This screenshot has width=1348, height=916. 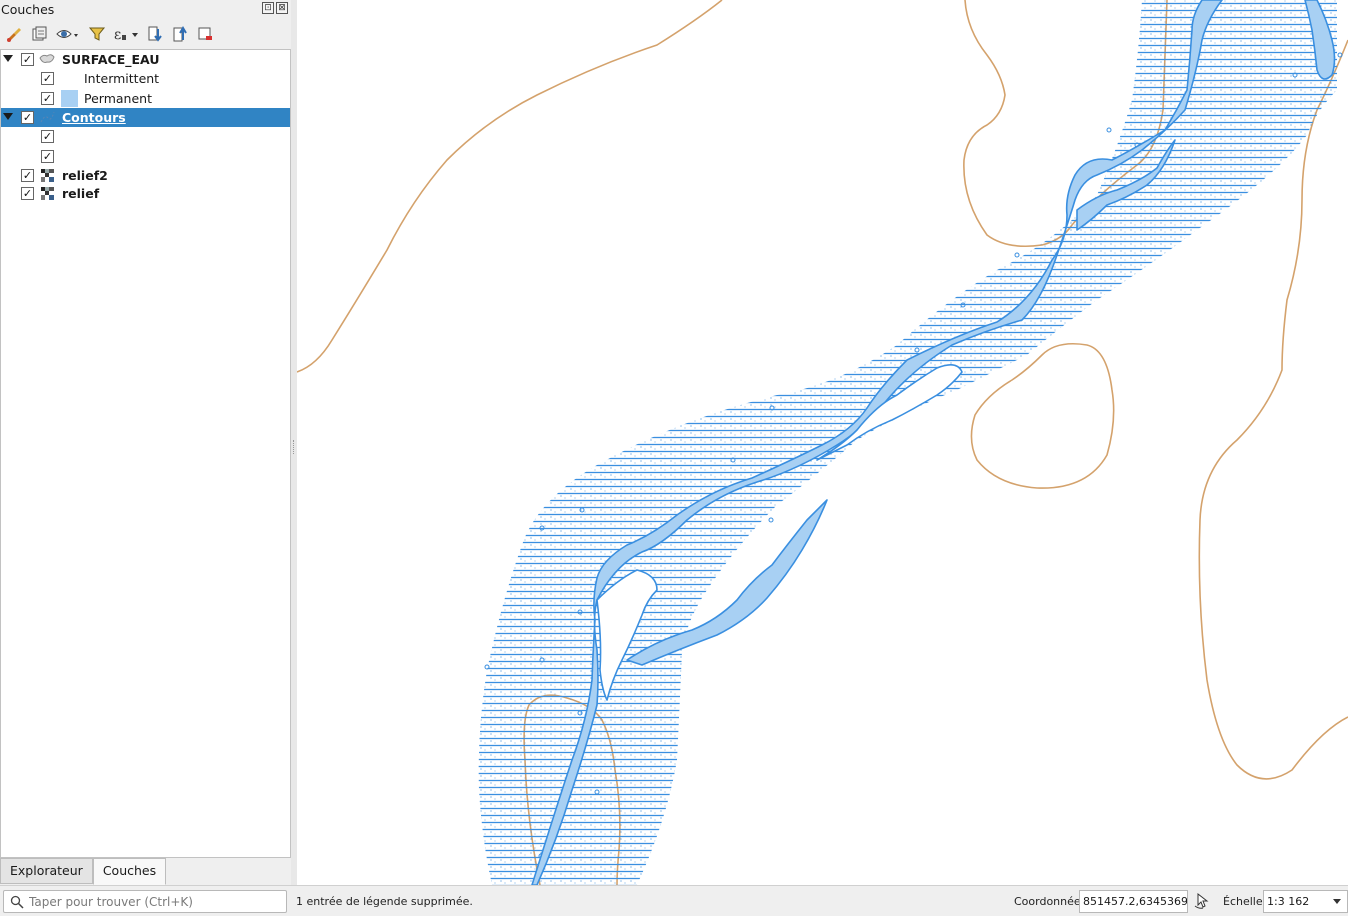 I want to click on panel-title-bar: Couches ⊡ ⊠, so click(x=145, y=9).